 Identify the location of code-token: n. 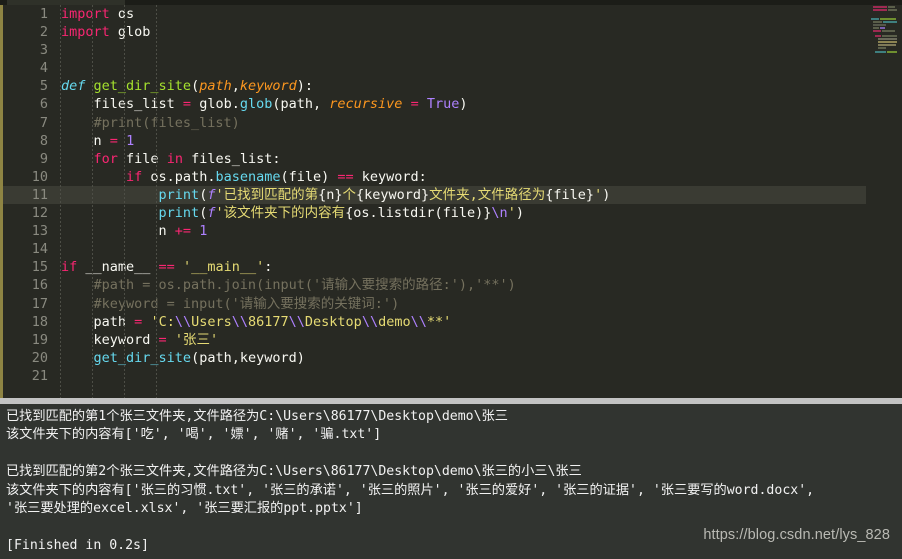
(118, 231).